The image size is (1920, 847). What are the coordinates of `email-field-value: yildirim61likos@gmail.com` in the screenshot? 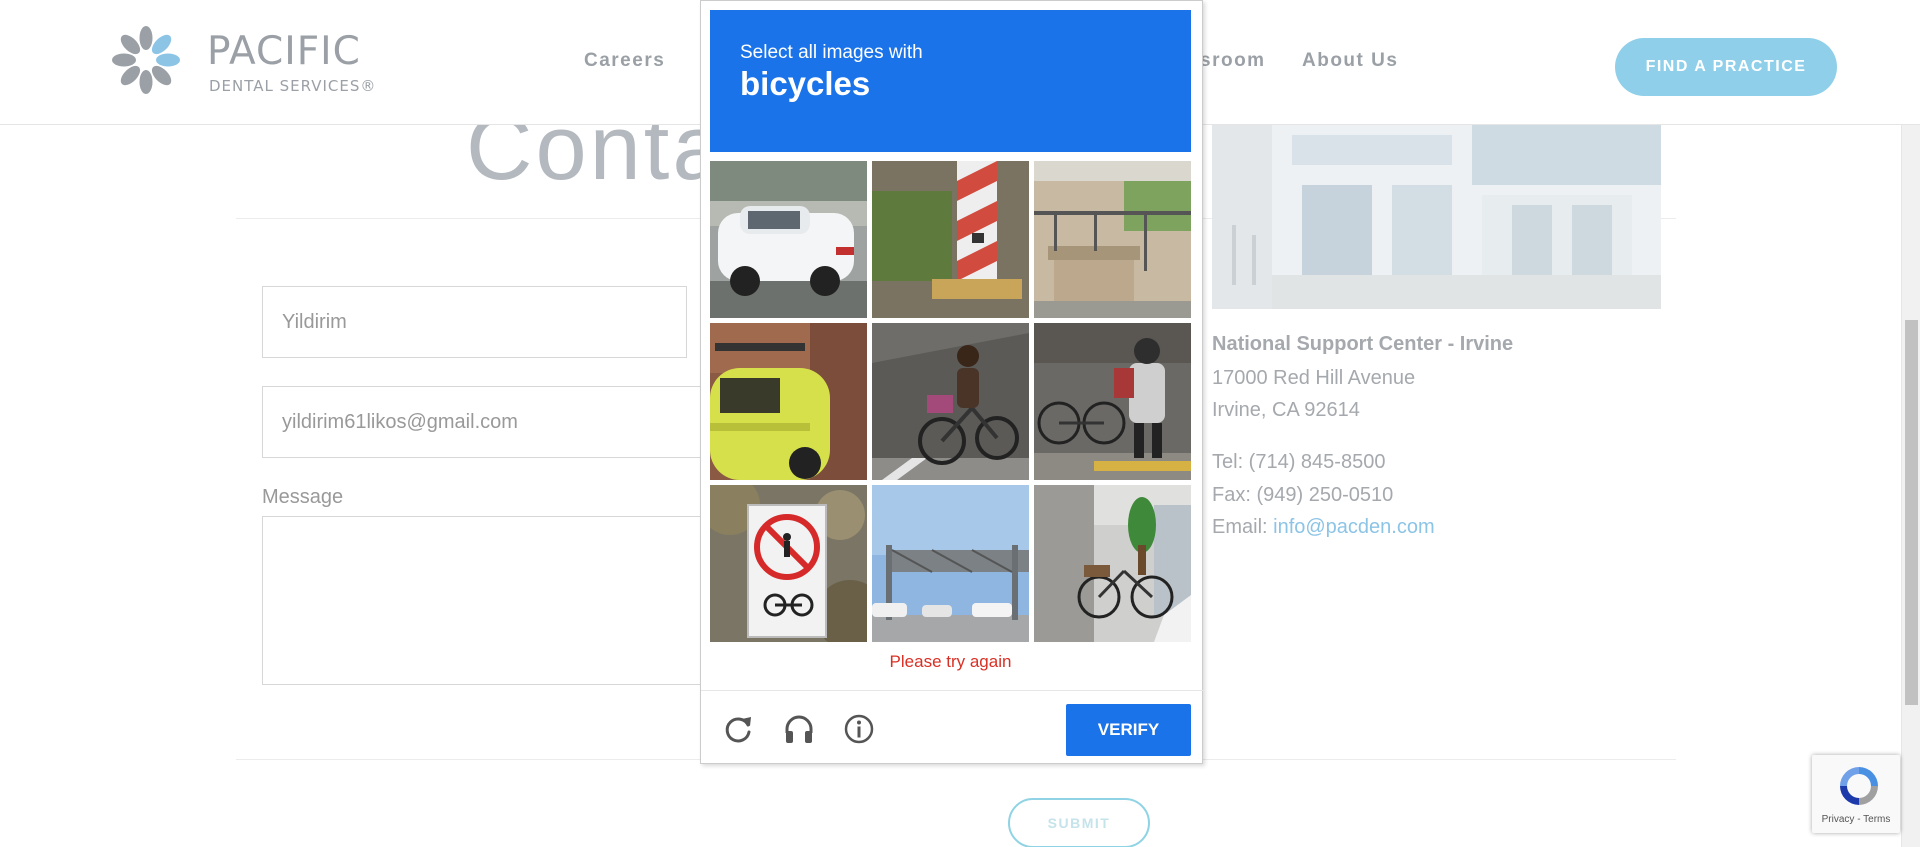 It's located at (400, 421).